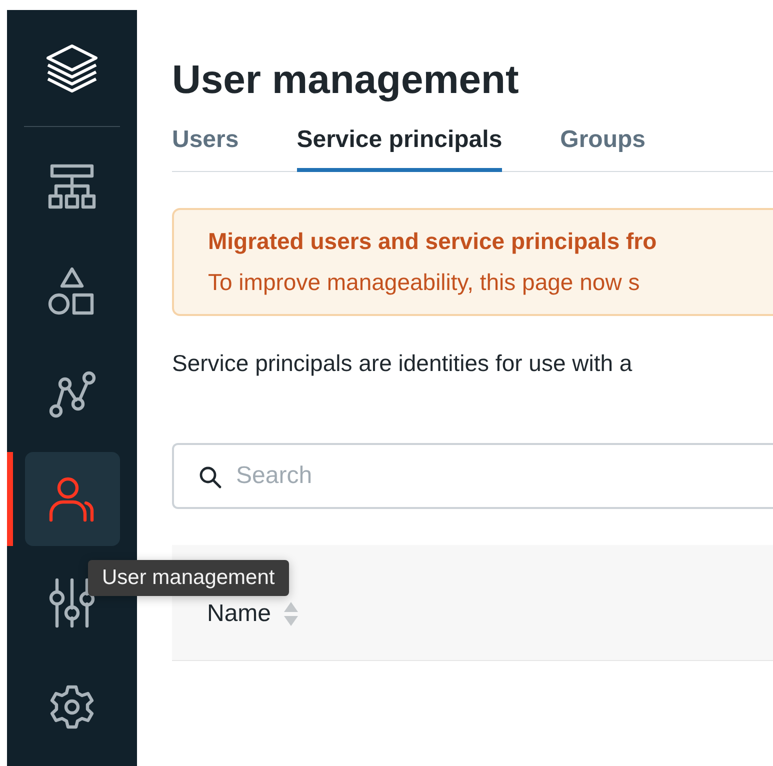 The image size is (773, 766). I want to click on tab: Service principals, so click(399, 144).